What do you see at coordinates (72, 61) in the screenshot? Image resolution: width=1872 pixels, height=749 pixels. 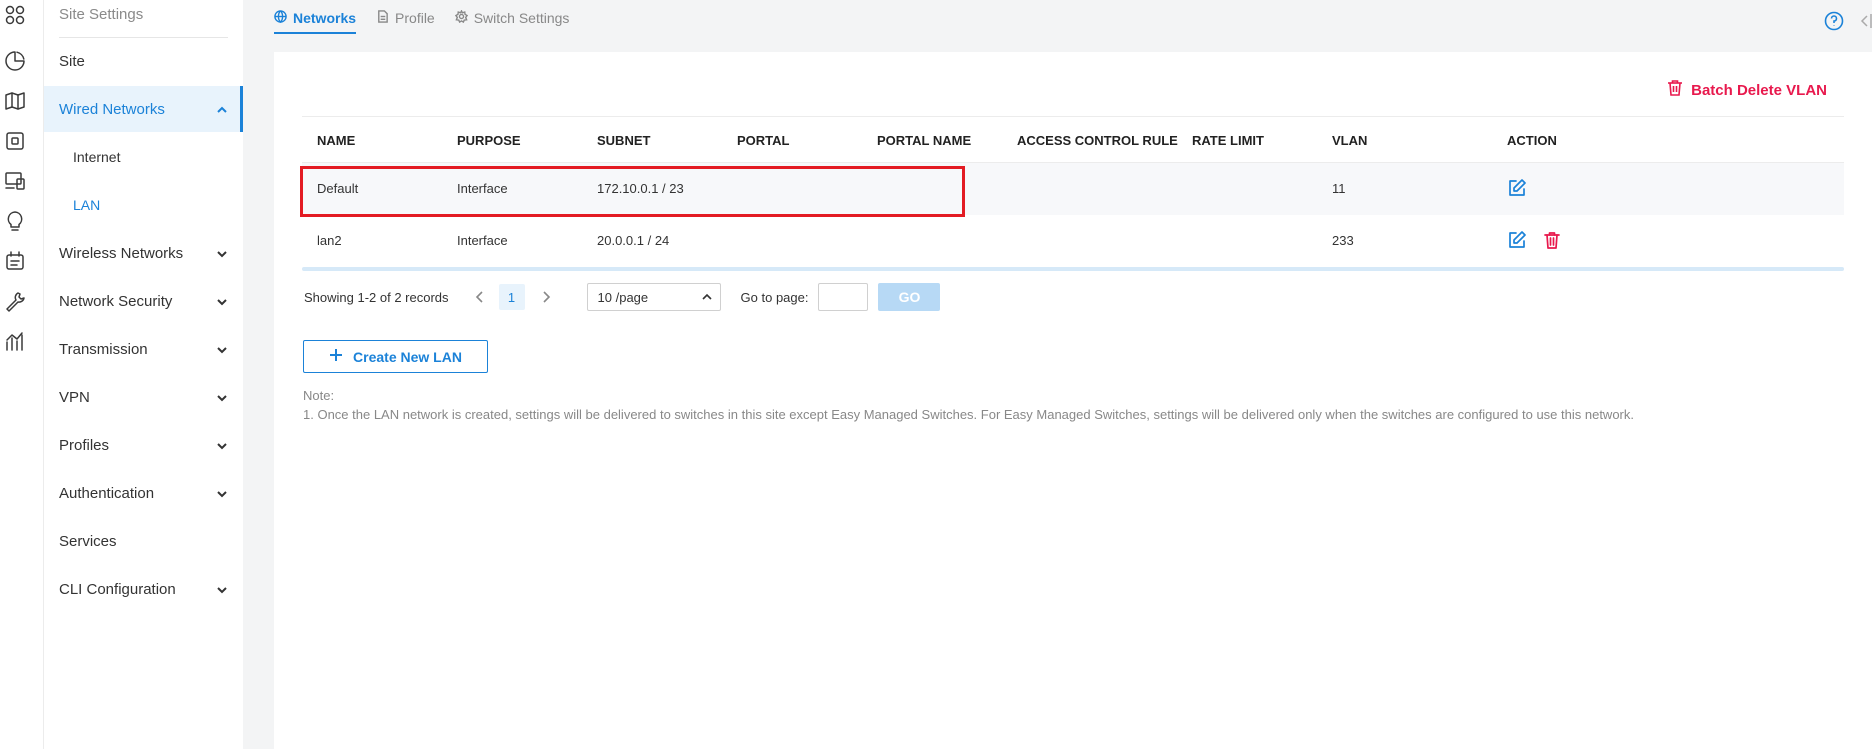 I see `sidebar-item-label: Site` at bounding box center [72, 61].